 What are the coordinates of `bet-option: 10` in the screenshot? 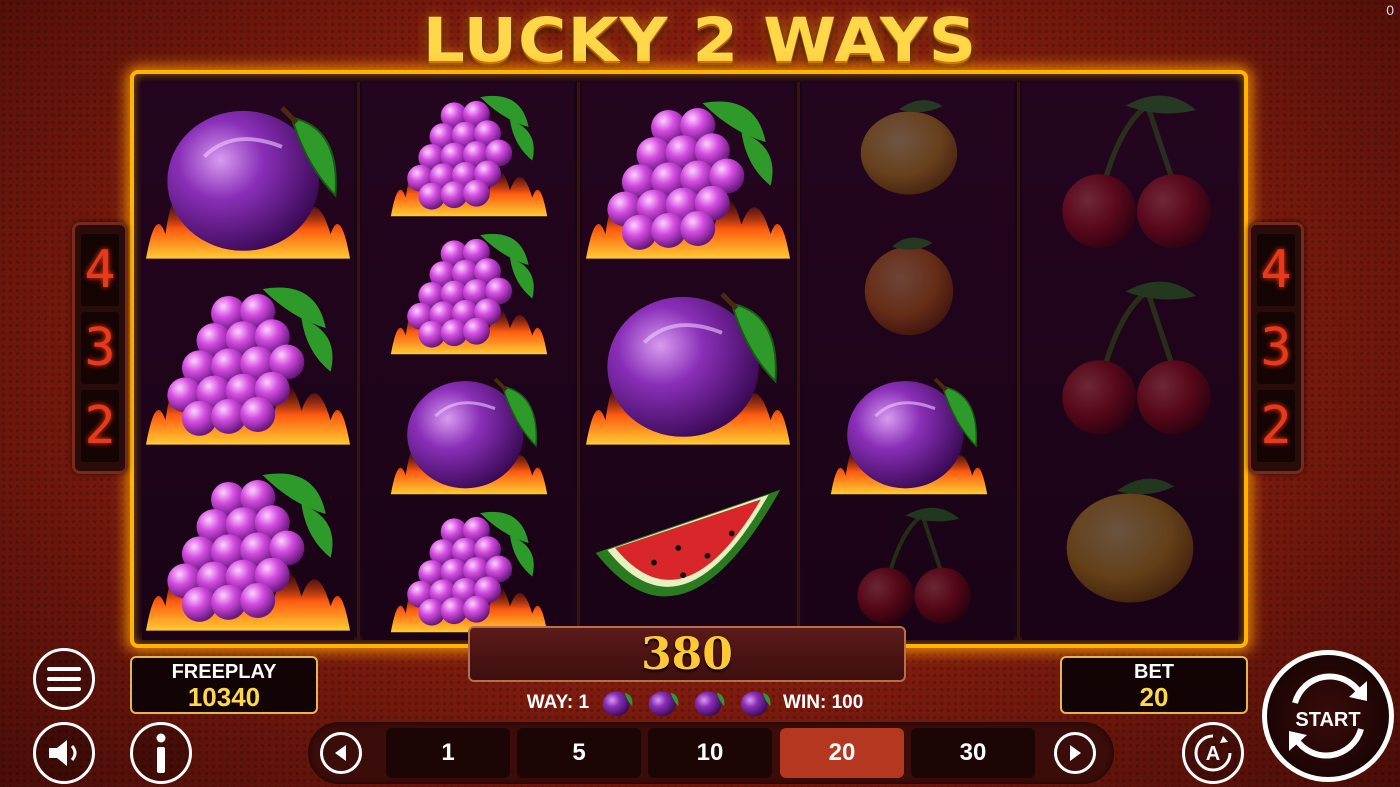 It's located at (710, 753).